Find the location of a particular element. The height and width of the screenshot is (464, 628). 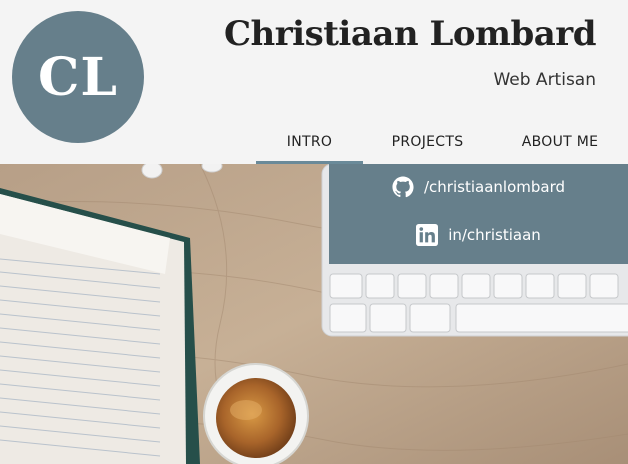

site-tagline: Web Artisan is located at coordinates (544, 80).